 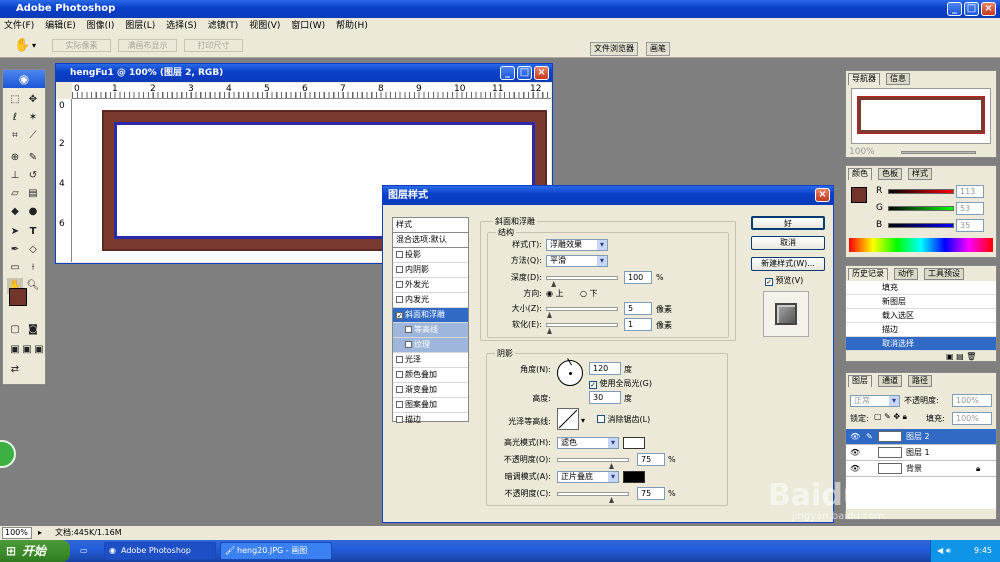 What do you see at coordinates (430, 405) in the screenshot?
I see `style-item-pattern-overlay: 图案叠加` at bounding box center [430, 405].